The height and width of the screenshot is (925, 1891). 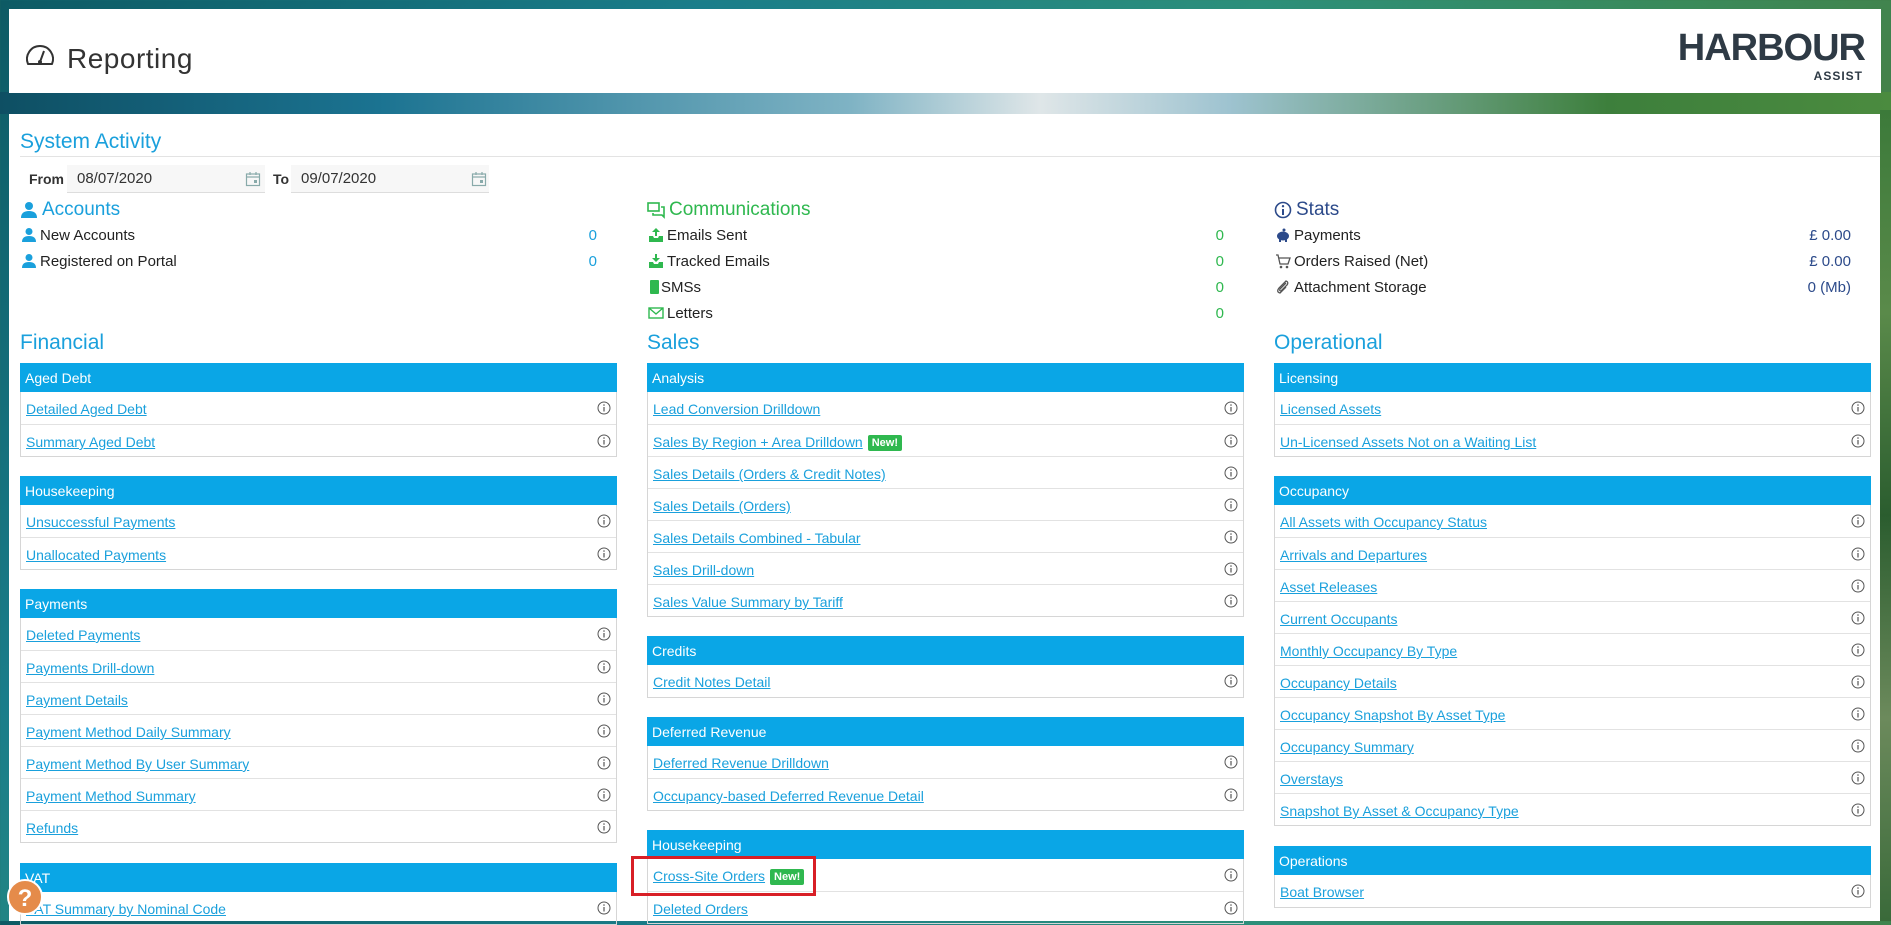 What do you see at coordinates (703, 570) in the screenshot?
I see `report-link-sales-drill-down: Sales Drill-down` at bounding box center [703, 570].